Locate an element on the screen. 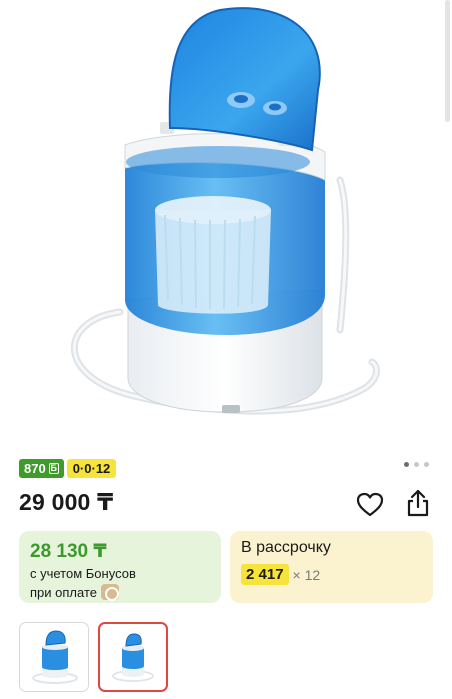 The image size is (452, 699). installment-multiplier: × 12 is located at coordinates (306, 574).